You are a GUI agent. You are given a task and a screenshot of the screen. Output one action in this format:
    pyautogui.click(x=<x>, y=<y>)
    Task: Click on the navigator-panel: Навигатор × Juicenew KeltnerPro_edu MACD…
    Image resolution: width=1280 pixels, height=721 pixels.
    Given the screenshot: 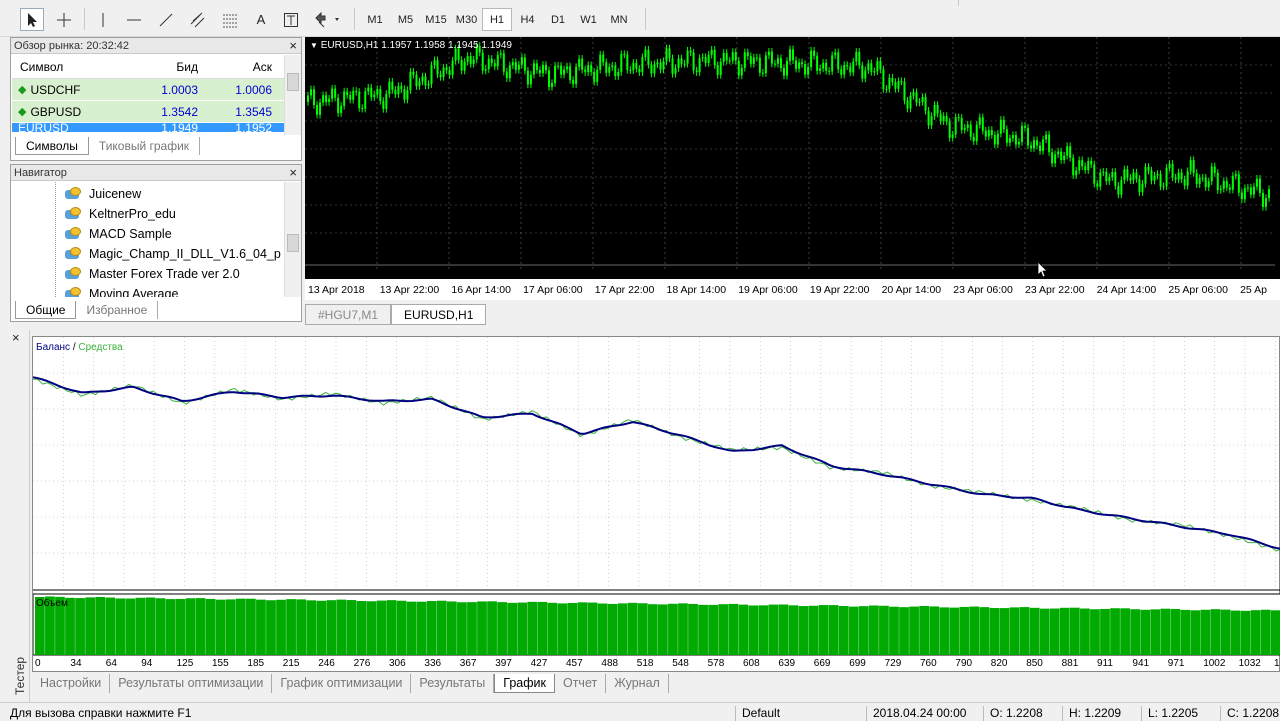 What is the action you would take?
    pyautogui.click(x=156, y=243)
    